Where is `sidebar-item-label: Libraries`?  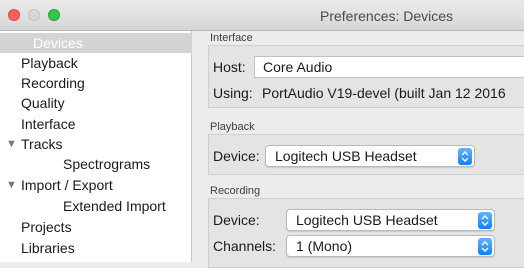
sidebar-item-label: Libraries is located at coordinates (48, 248).